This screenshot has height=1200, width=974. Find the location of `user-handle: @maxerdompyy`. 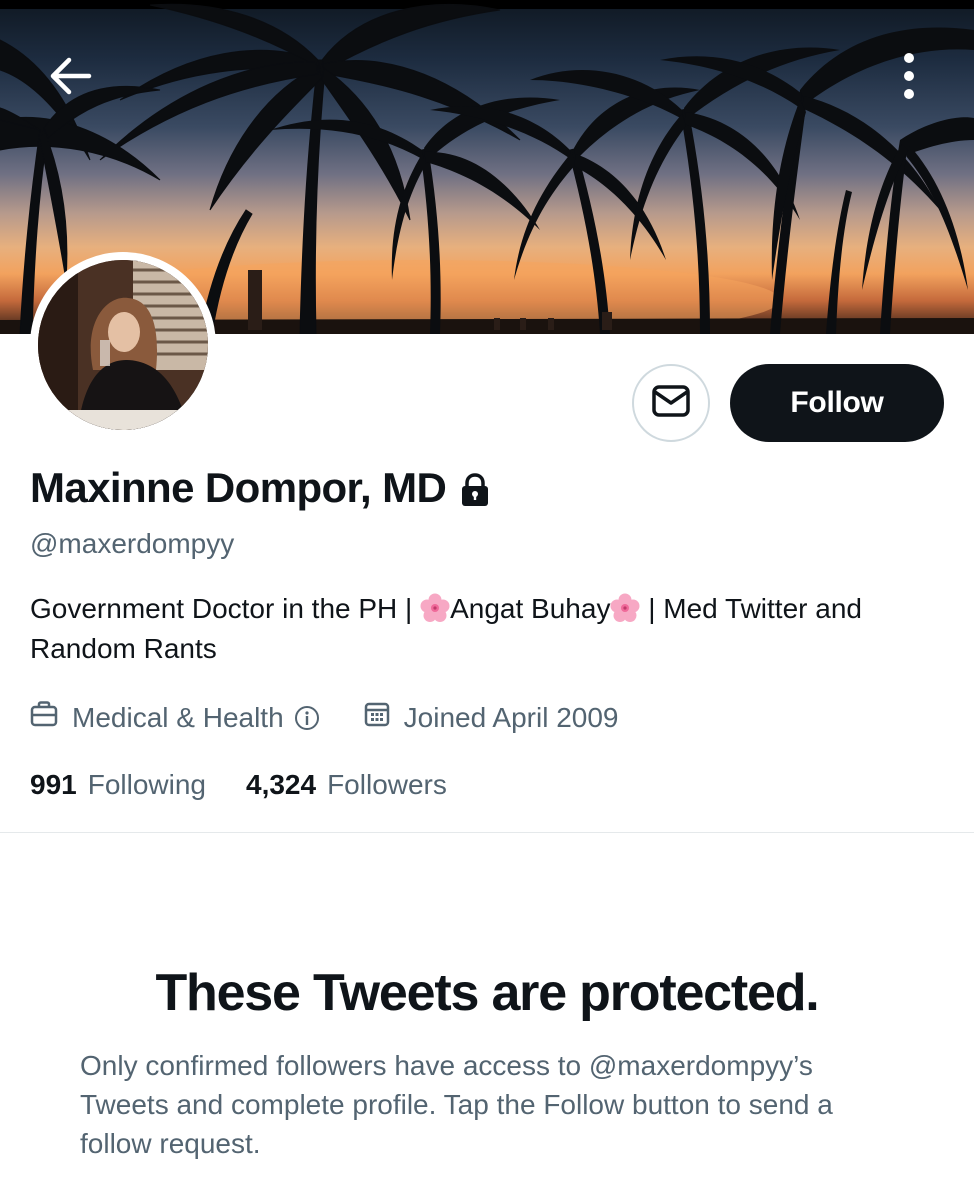

user-handle: @maxerdompyy is located at coordinates (132, 543).